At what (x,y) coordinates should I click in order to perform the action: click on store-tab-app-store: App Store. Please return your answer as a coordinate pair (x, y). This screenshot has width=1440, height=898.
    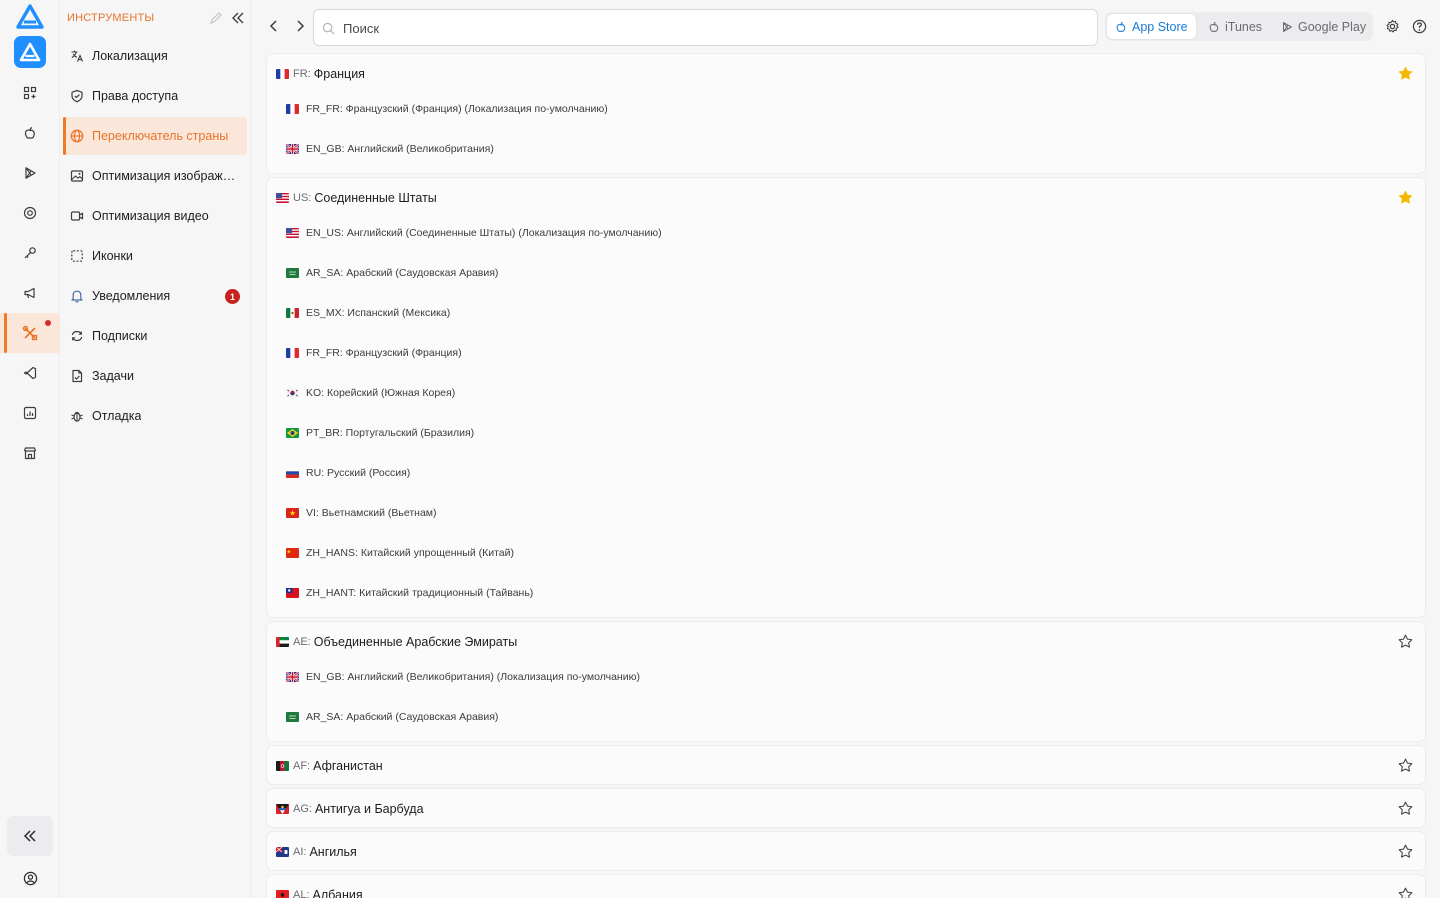
    Looking at the image, I should click on (1151, 26).